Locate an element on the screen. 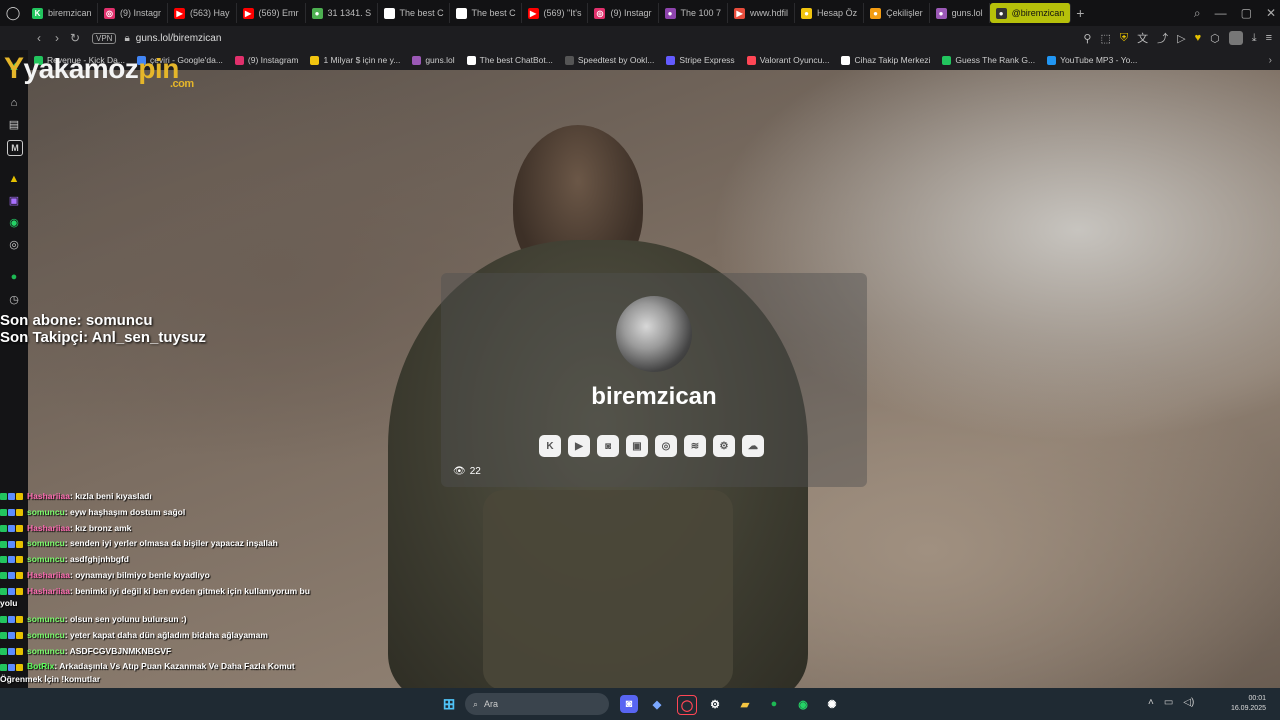 Image resolution: width=1280 pixels, height=720 pixels. browser-tab: ● Çekilişler is located at coordinates (897, 13).